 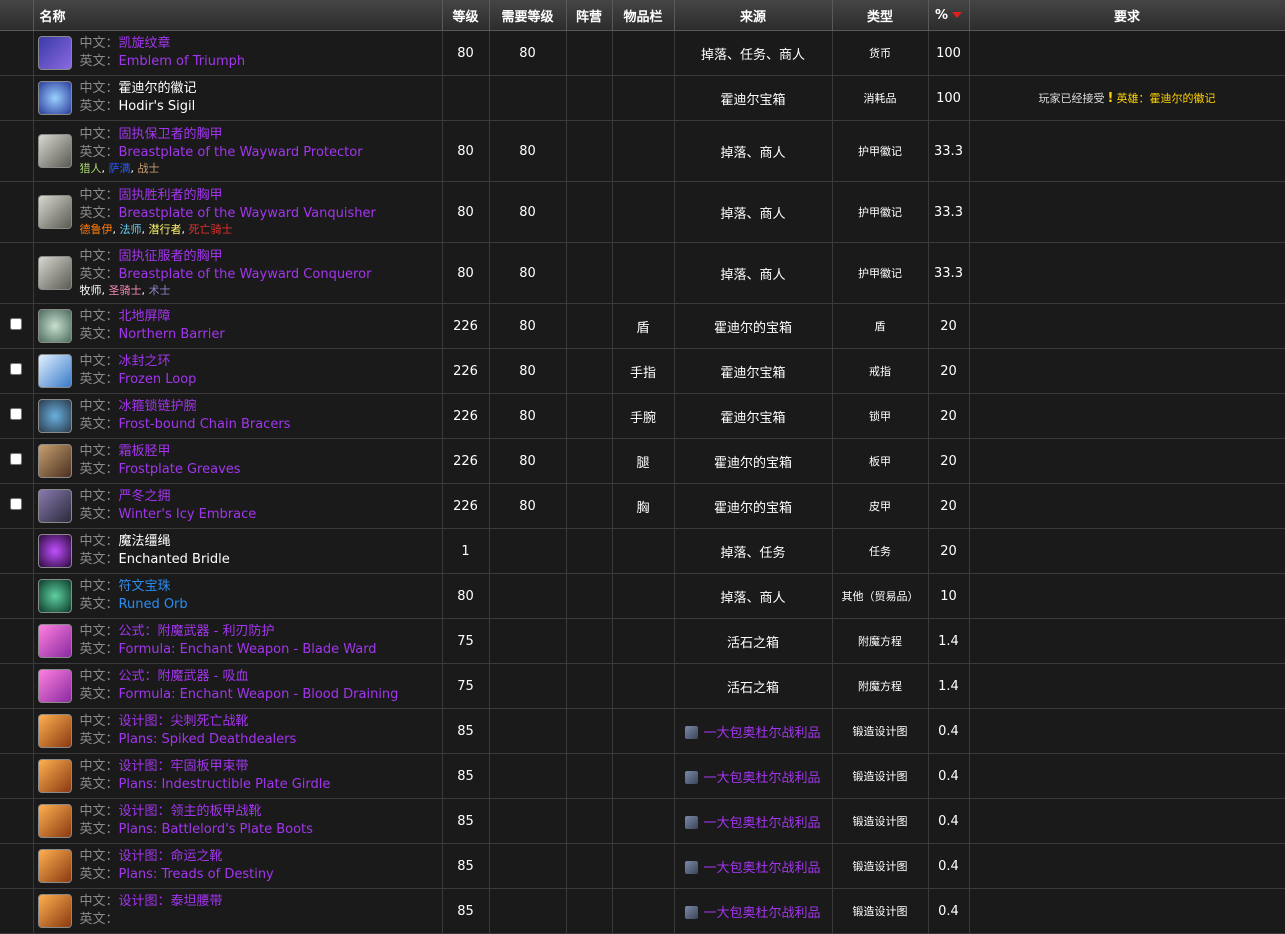 What do you see at coordinates (259, 694) in the screenshot?
I see `item-name-en: Formula: Enchant Weapon - Blood Draining` at bounding box center [259, 694].